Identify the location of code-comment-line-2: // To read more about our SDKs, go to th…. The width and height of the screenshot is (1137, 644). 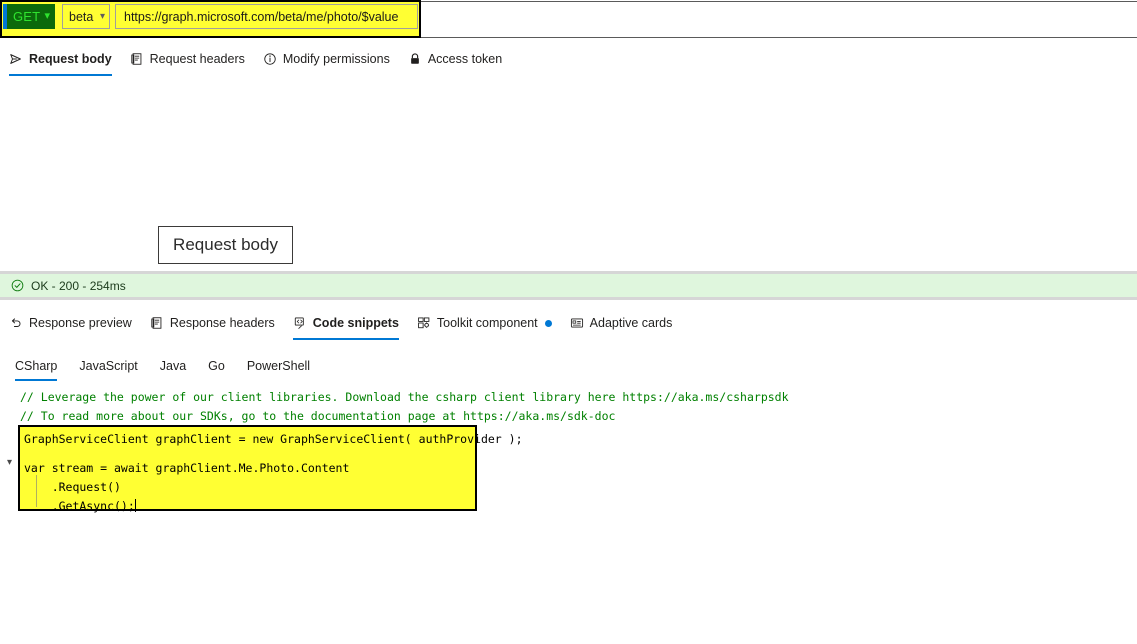
(318, 416).